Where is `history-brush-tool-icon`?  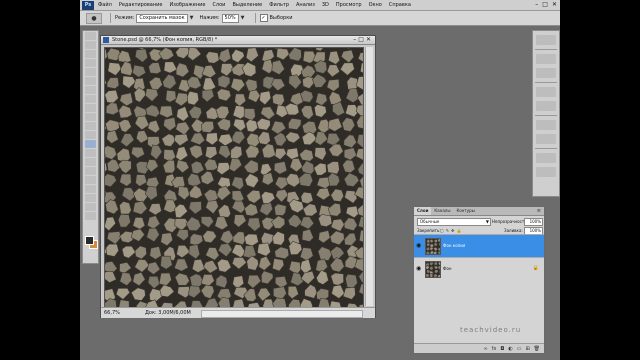 history-brush-tool-icon is located at coordinates (90, 117).